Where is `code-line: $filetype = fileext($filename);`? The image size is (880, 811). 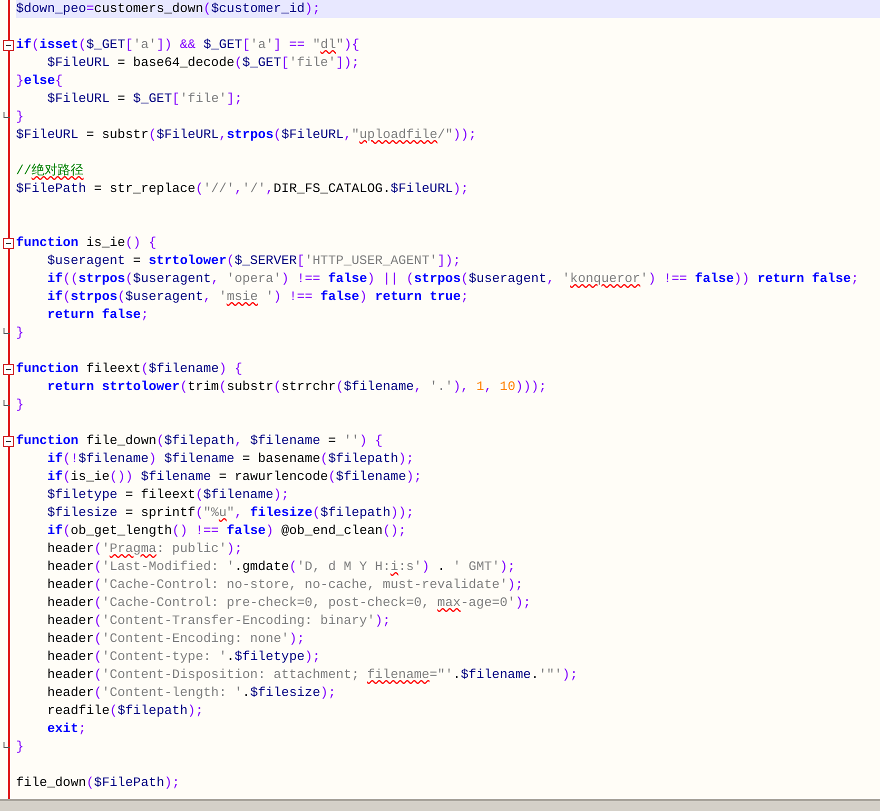
code-line: $filetype = fileext($filename); is located at coordinates (168, 495).